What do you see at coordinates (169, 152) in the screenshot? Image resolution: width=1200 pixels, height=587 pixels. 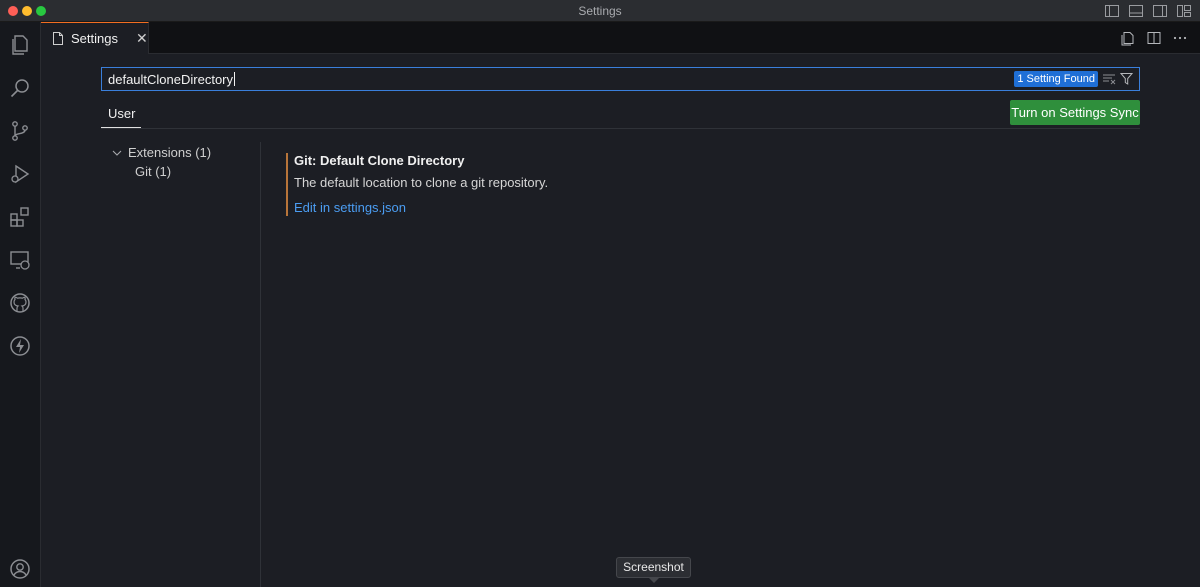 I see `toc-item-extensions: Extensions (1)` at bounding box center [169, 152].